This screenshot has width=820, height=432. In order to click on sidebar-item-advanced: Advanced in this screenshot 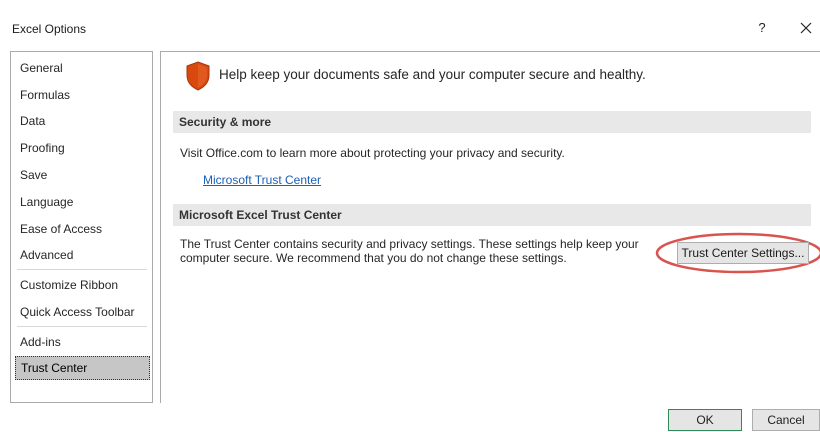, I will do `click(82, 255)`.